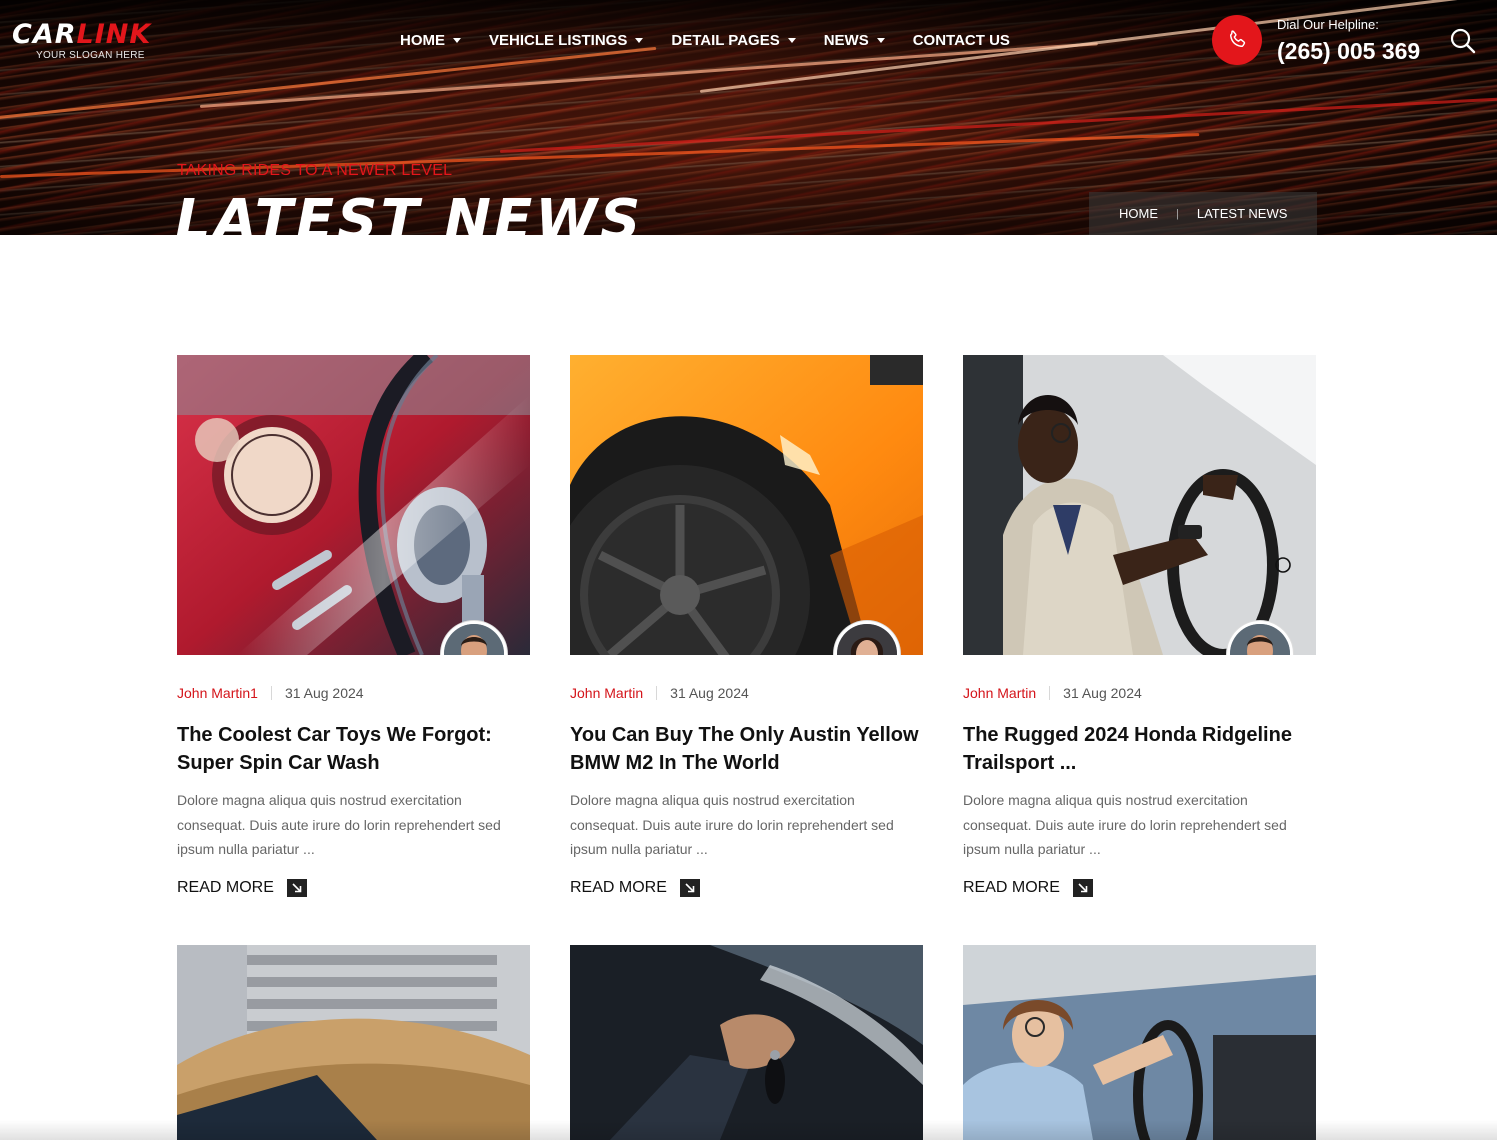 The image size is (1497, 1140). I want to click on nav-item-news: NEWS, so click(854, 40).